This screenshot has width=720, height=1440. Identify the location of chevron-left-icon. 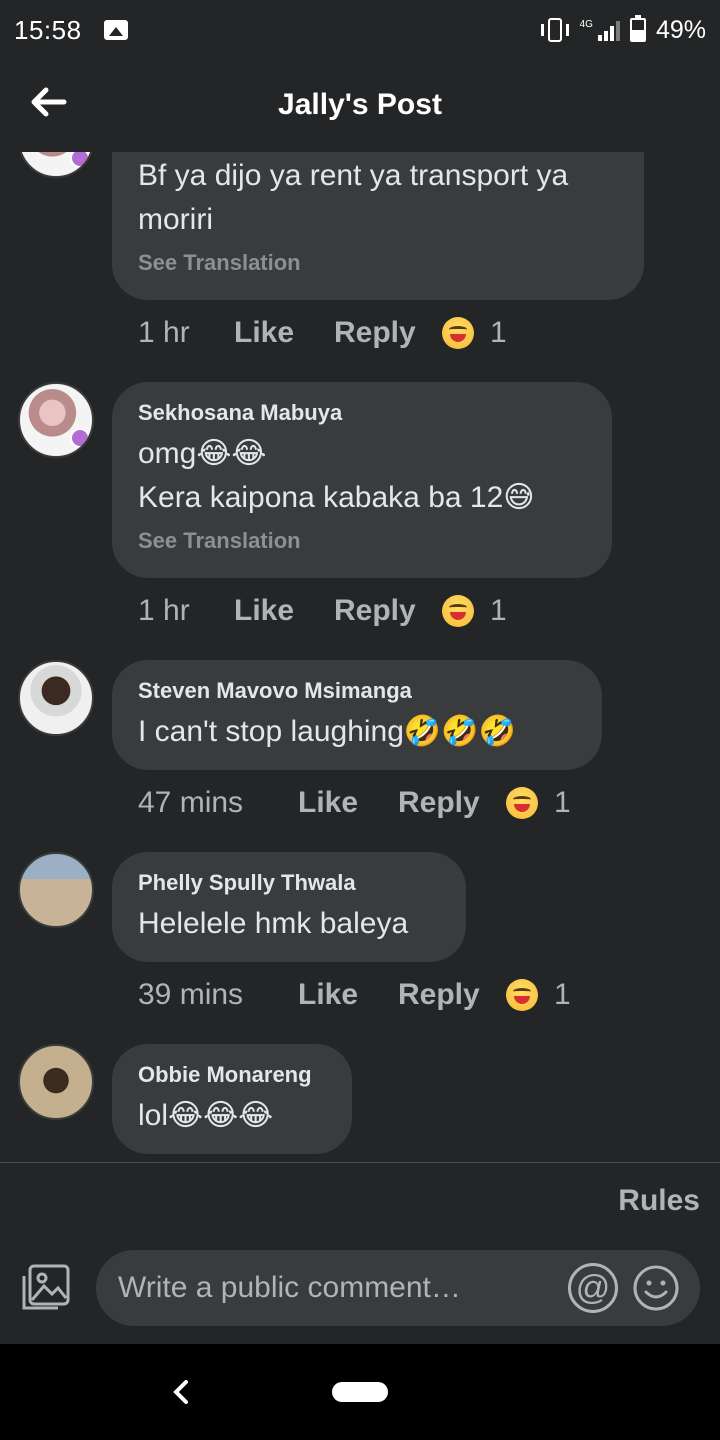
(180, 1392).